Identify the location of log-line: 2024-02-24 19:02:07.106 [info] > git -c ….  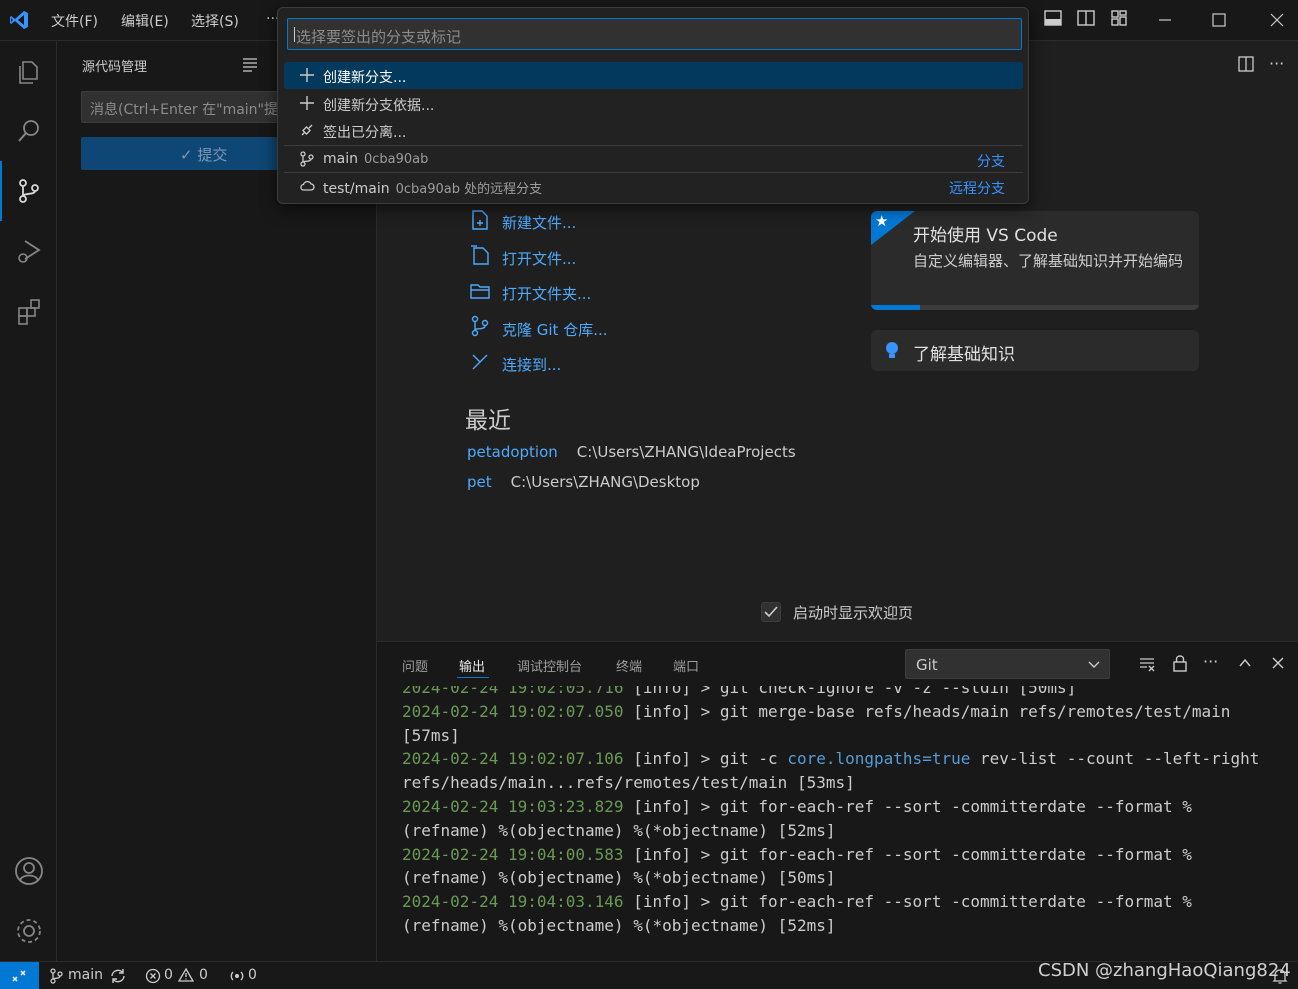
(830, 759).